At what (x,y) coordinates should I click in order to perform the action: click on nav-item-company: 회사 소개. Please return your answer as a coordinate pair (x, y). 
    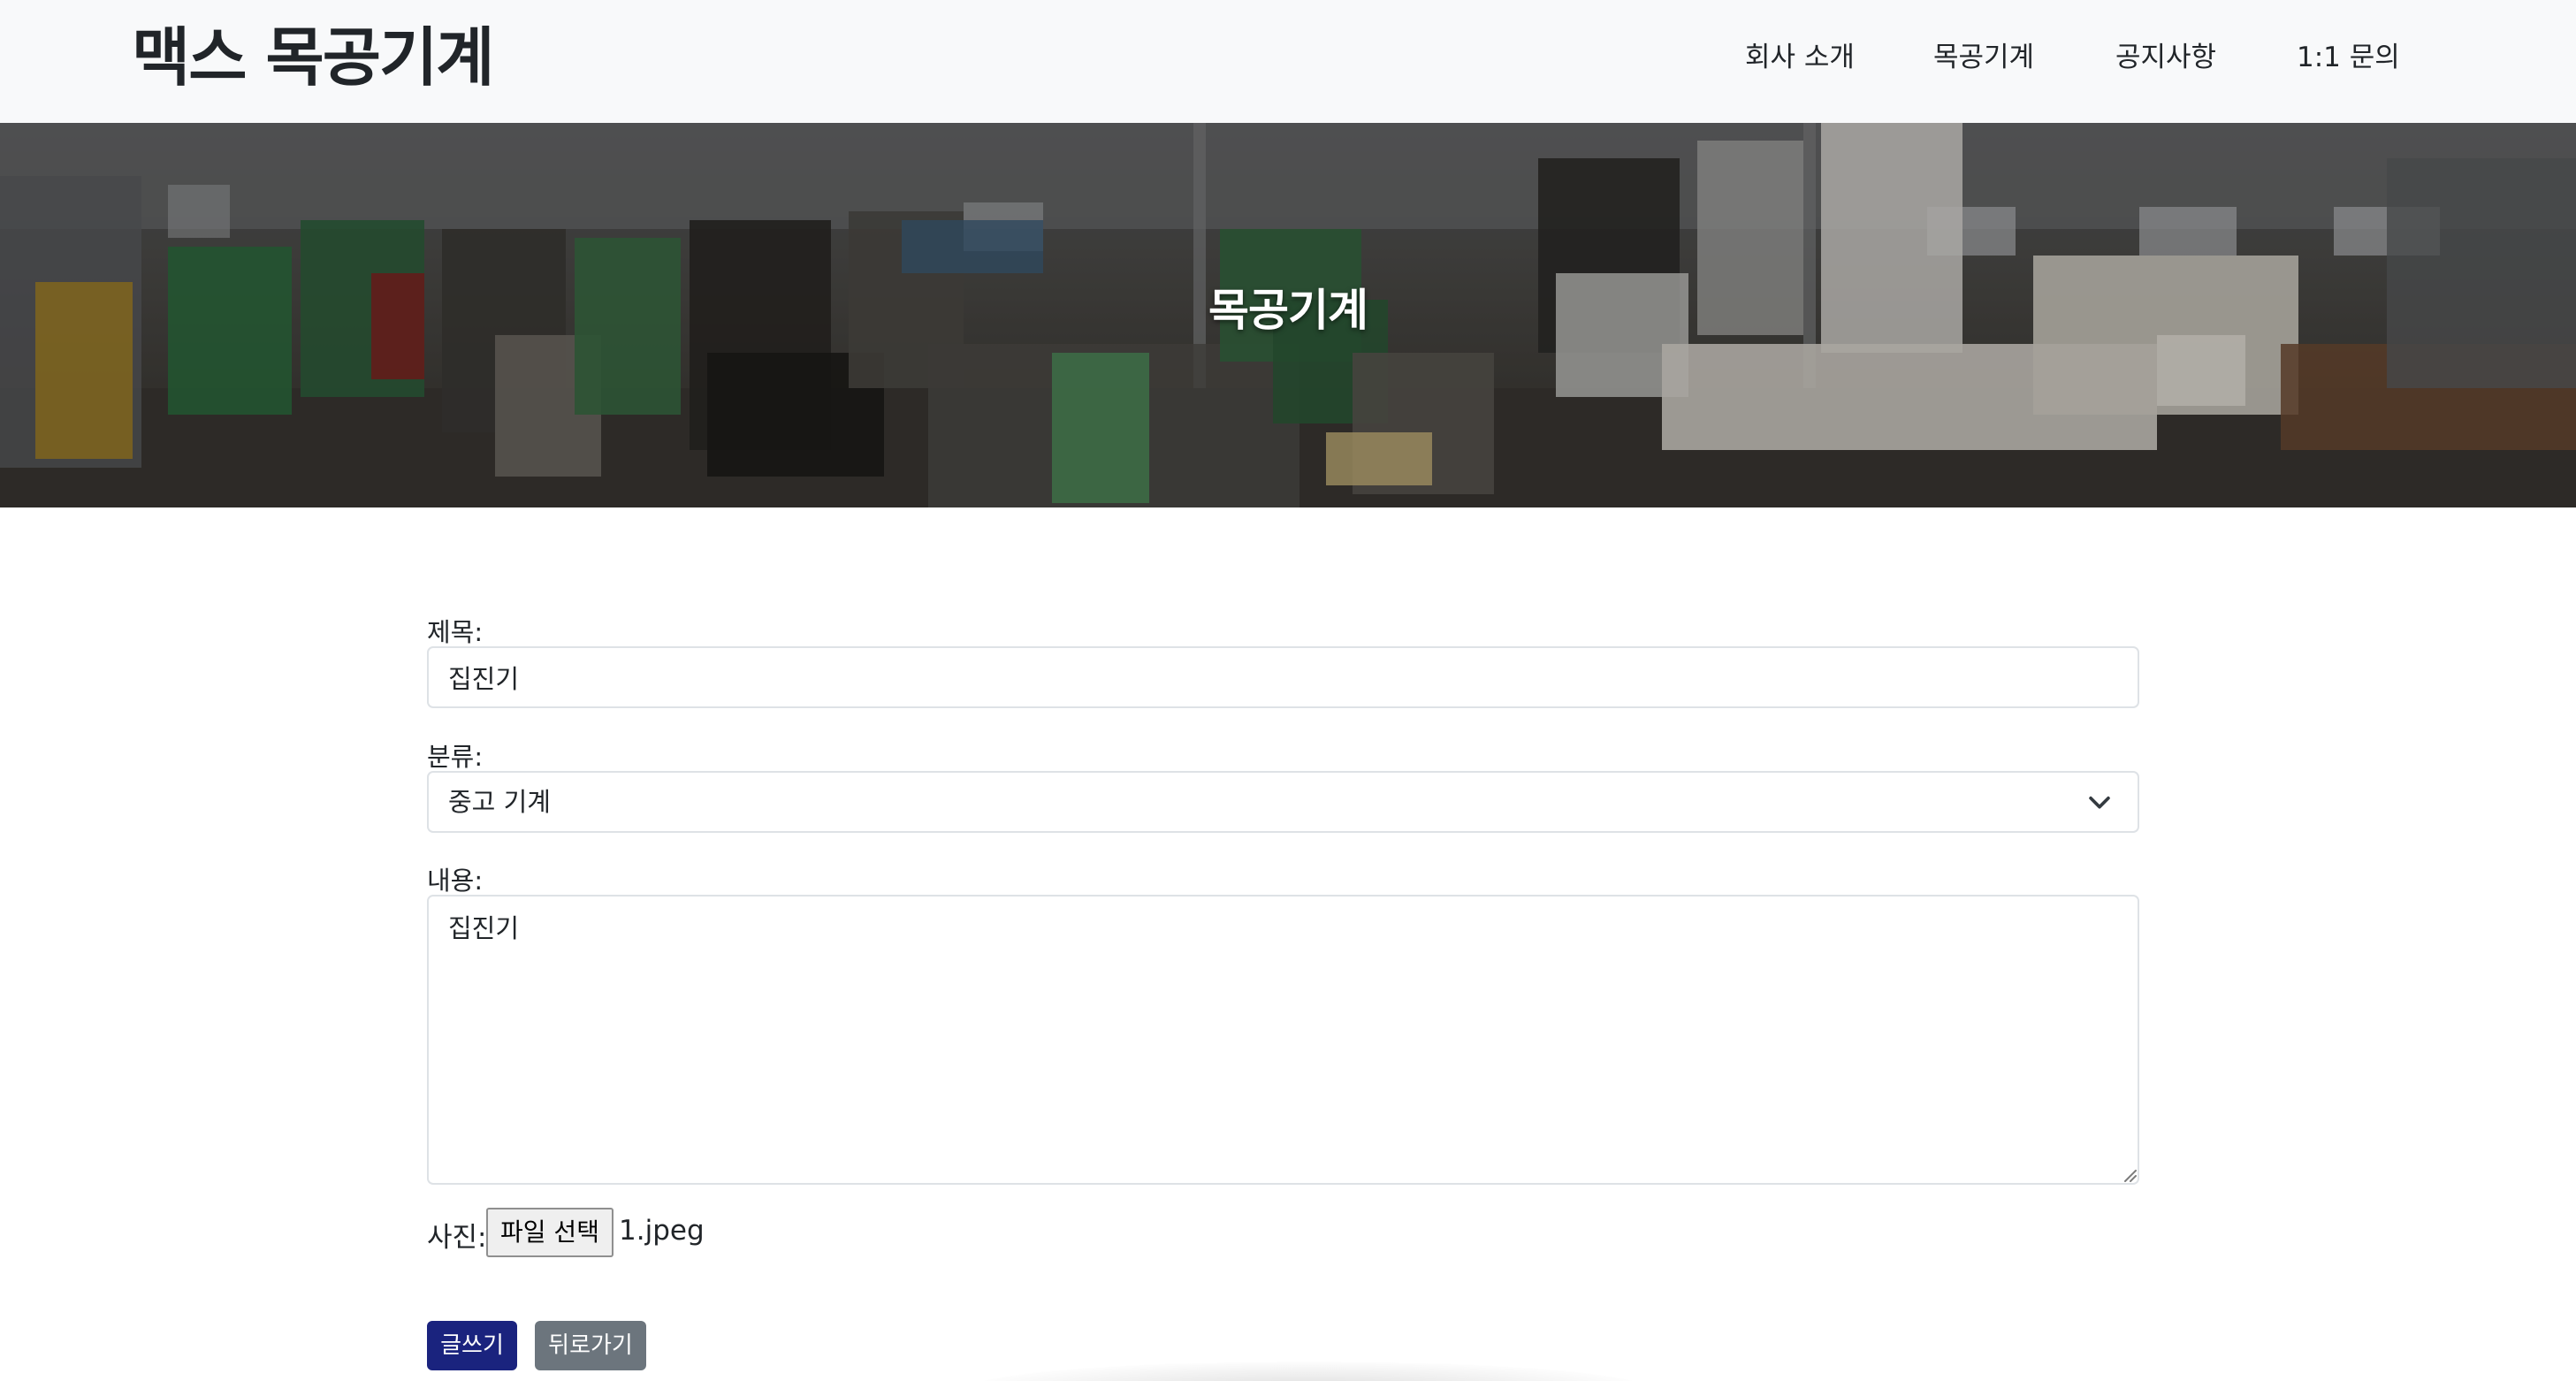
    Looking at the image, I should click on (1800, 58).